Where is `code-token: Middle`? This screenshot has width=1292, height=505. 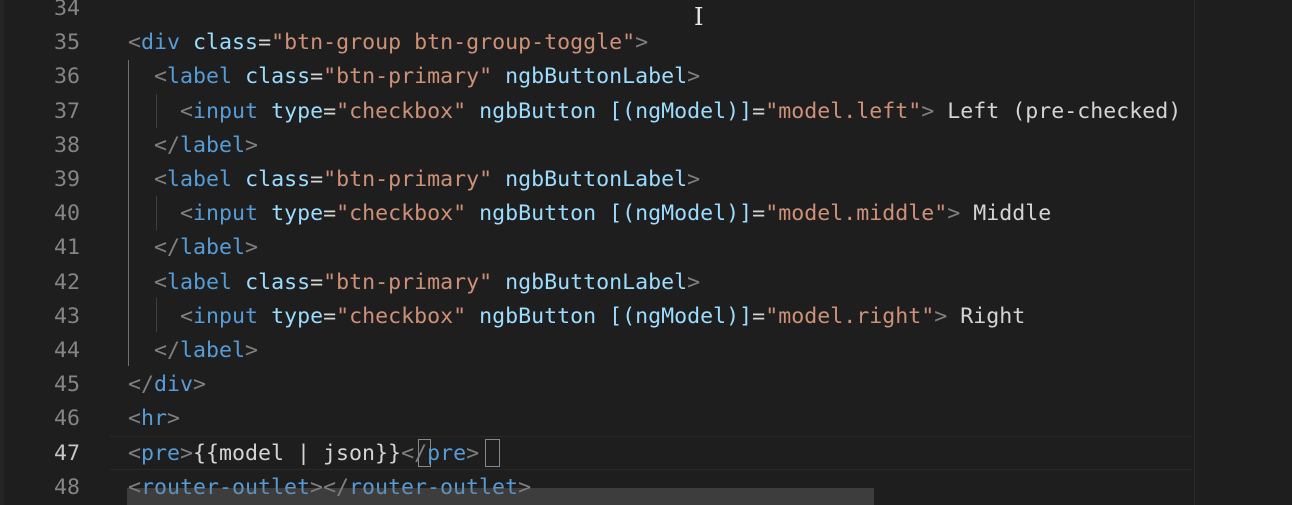 code-token: Middle is located at coordinates (1006, 213).